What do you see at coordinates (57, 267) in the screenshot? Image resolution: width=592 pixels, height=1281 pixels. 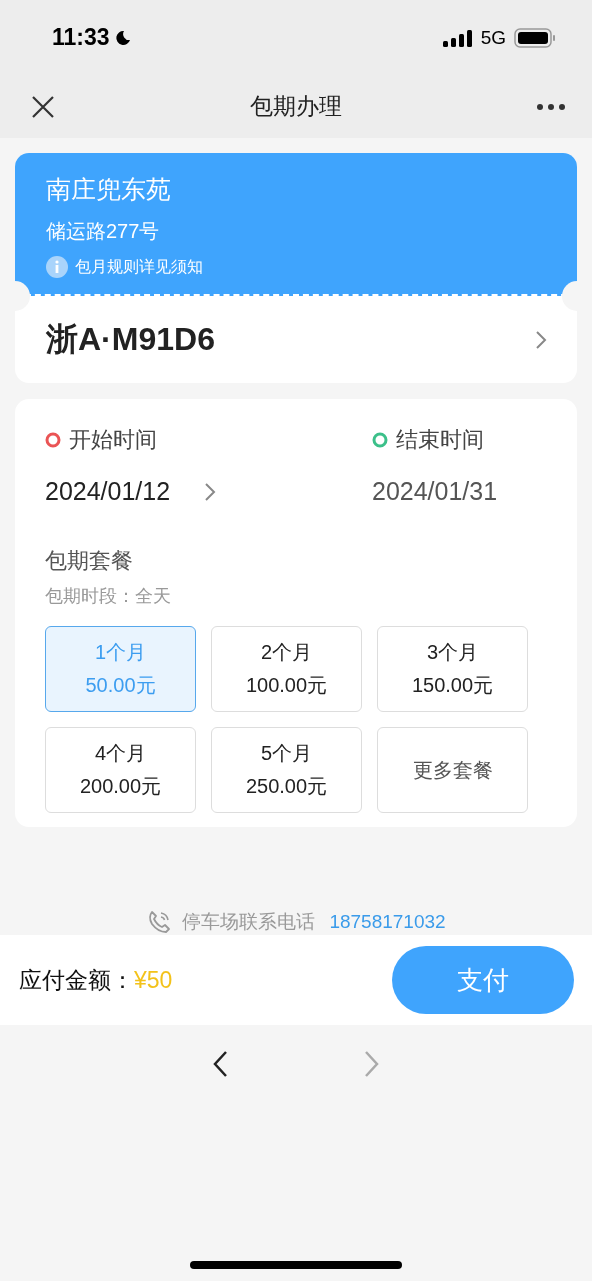 I see `info-icon` at bounding box center [57, 267].